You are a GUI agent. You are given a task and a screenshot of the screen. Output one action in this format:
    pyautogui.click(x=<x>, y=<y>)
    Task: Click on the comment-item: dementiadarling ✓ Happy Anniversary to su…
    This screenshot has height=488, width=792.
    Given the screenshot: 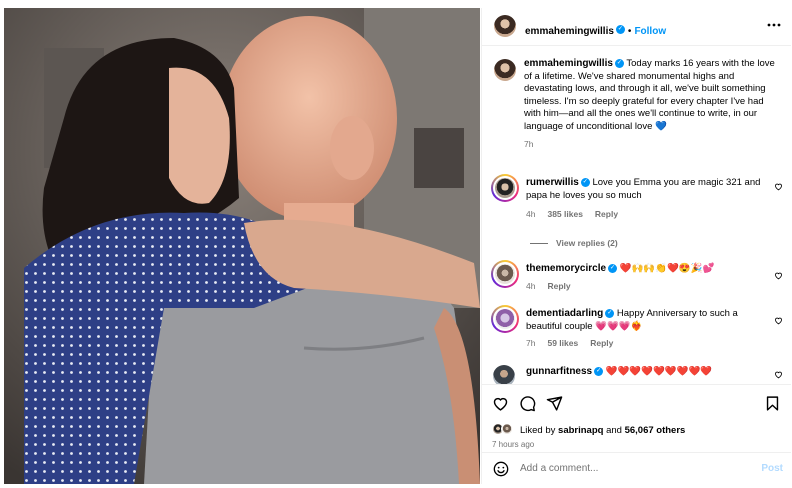 What is the action you would take?
    pyautogui.click(x=636, y=330)
    